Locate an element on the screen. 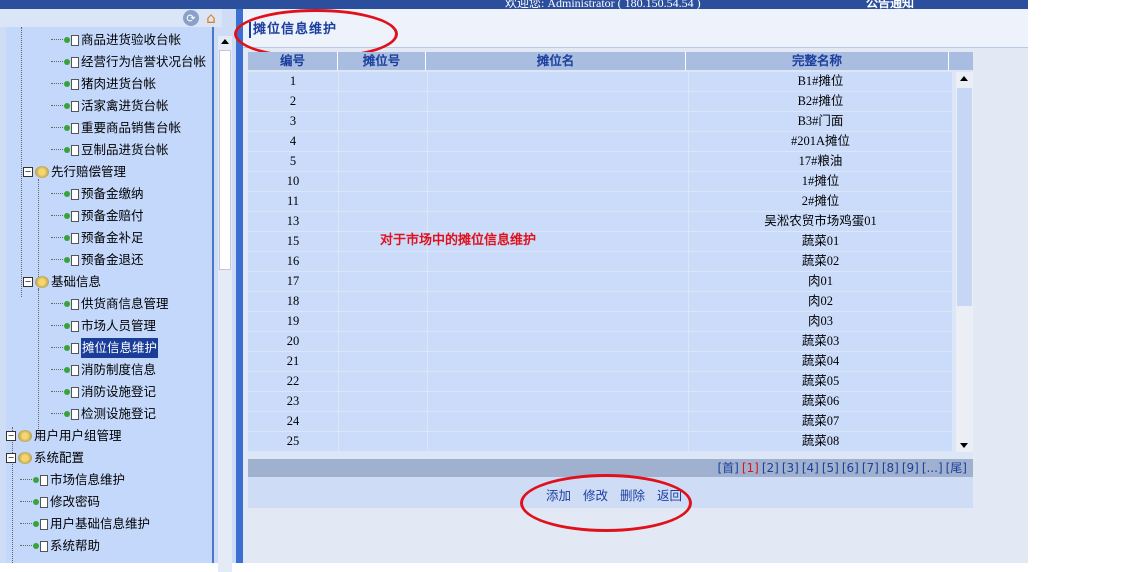 The height and width of the screenshot is (572, 1130). tree-item: 系统帮助 is located at coordinates (60, 546).